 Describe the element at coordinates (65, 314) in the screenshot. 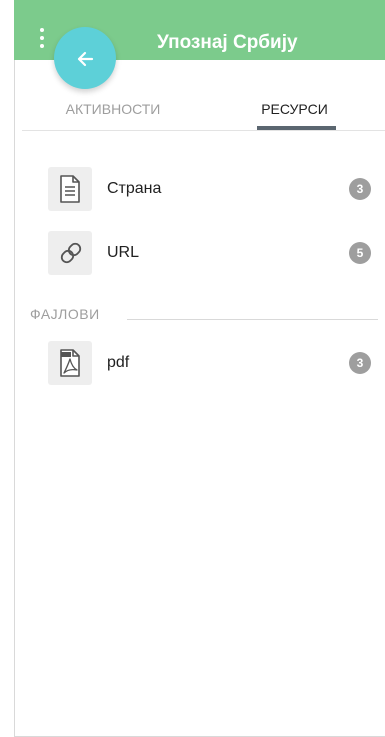

I see `files-section-heading: ФАЈЛОВИ` at that location.